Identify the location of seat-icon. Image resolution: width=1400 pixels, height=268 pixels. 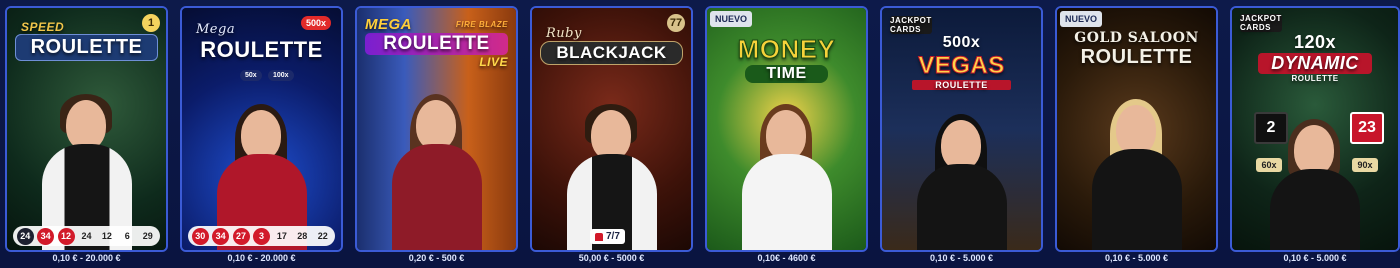
(599, 236).